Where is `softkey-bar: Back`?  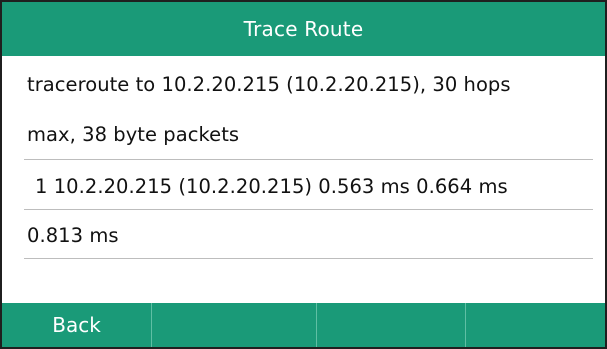 softkey-bar: Back is located at coordinates (303, 325).